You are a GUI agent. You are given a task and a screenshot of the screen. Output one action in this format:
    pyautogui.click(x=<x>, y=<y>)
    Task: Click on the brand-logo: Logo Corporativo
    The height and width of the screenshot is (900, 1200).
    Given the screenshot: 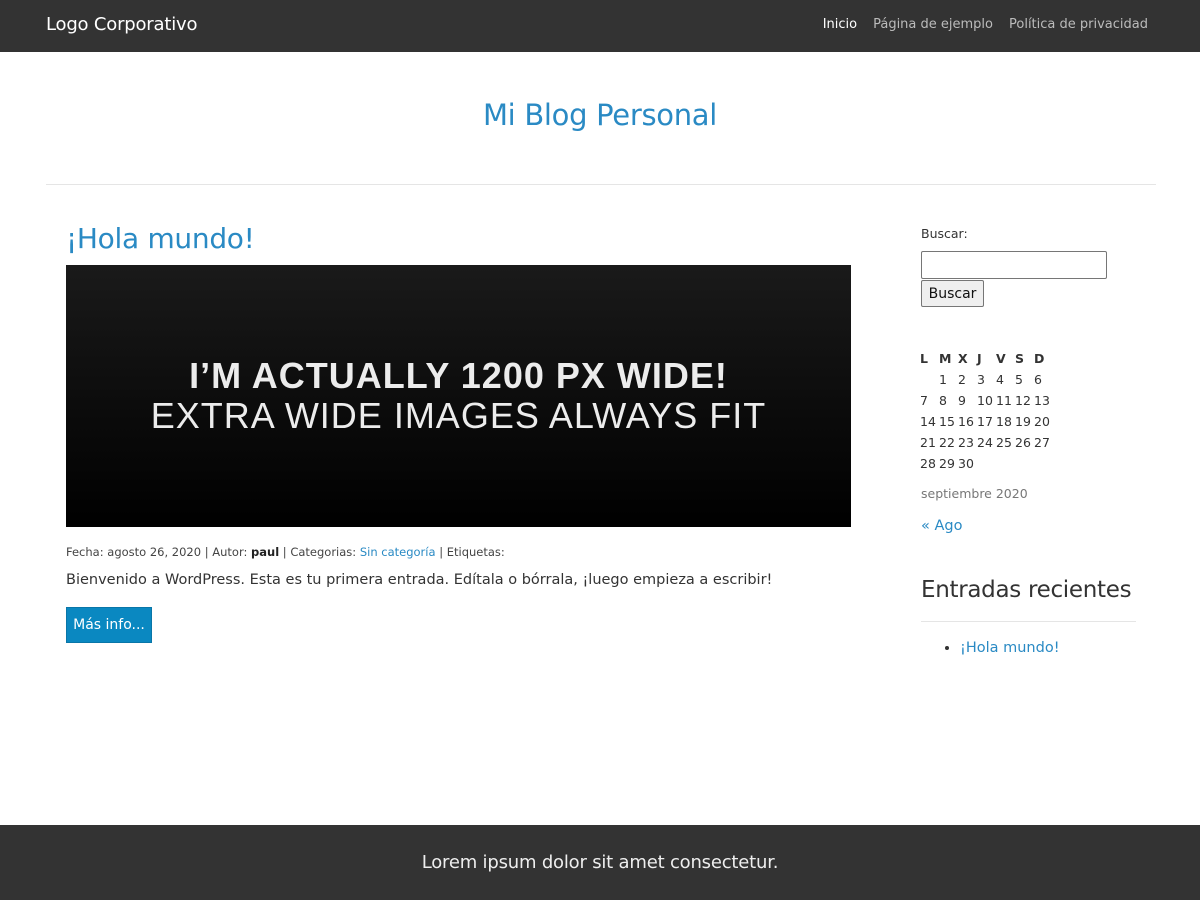 What is the action you would take?
    pyautogui.click(x=121, y=24)
    